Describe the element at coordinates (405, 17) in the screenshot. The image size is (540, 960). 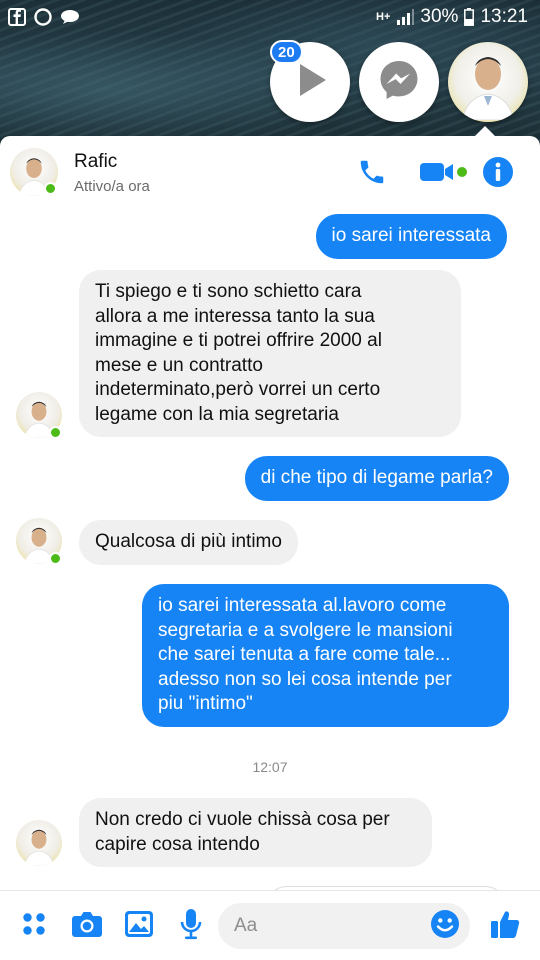
I see `signal-icon` at that location.